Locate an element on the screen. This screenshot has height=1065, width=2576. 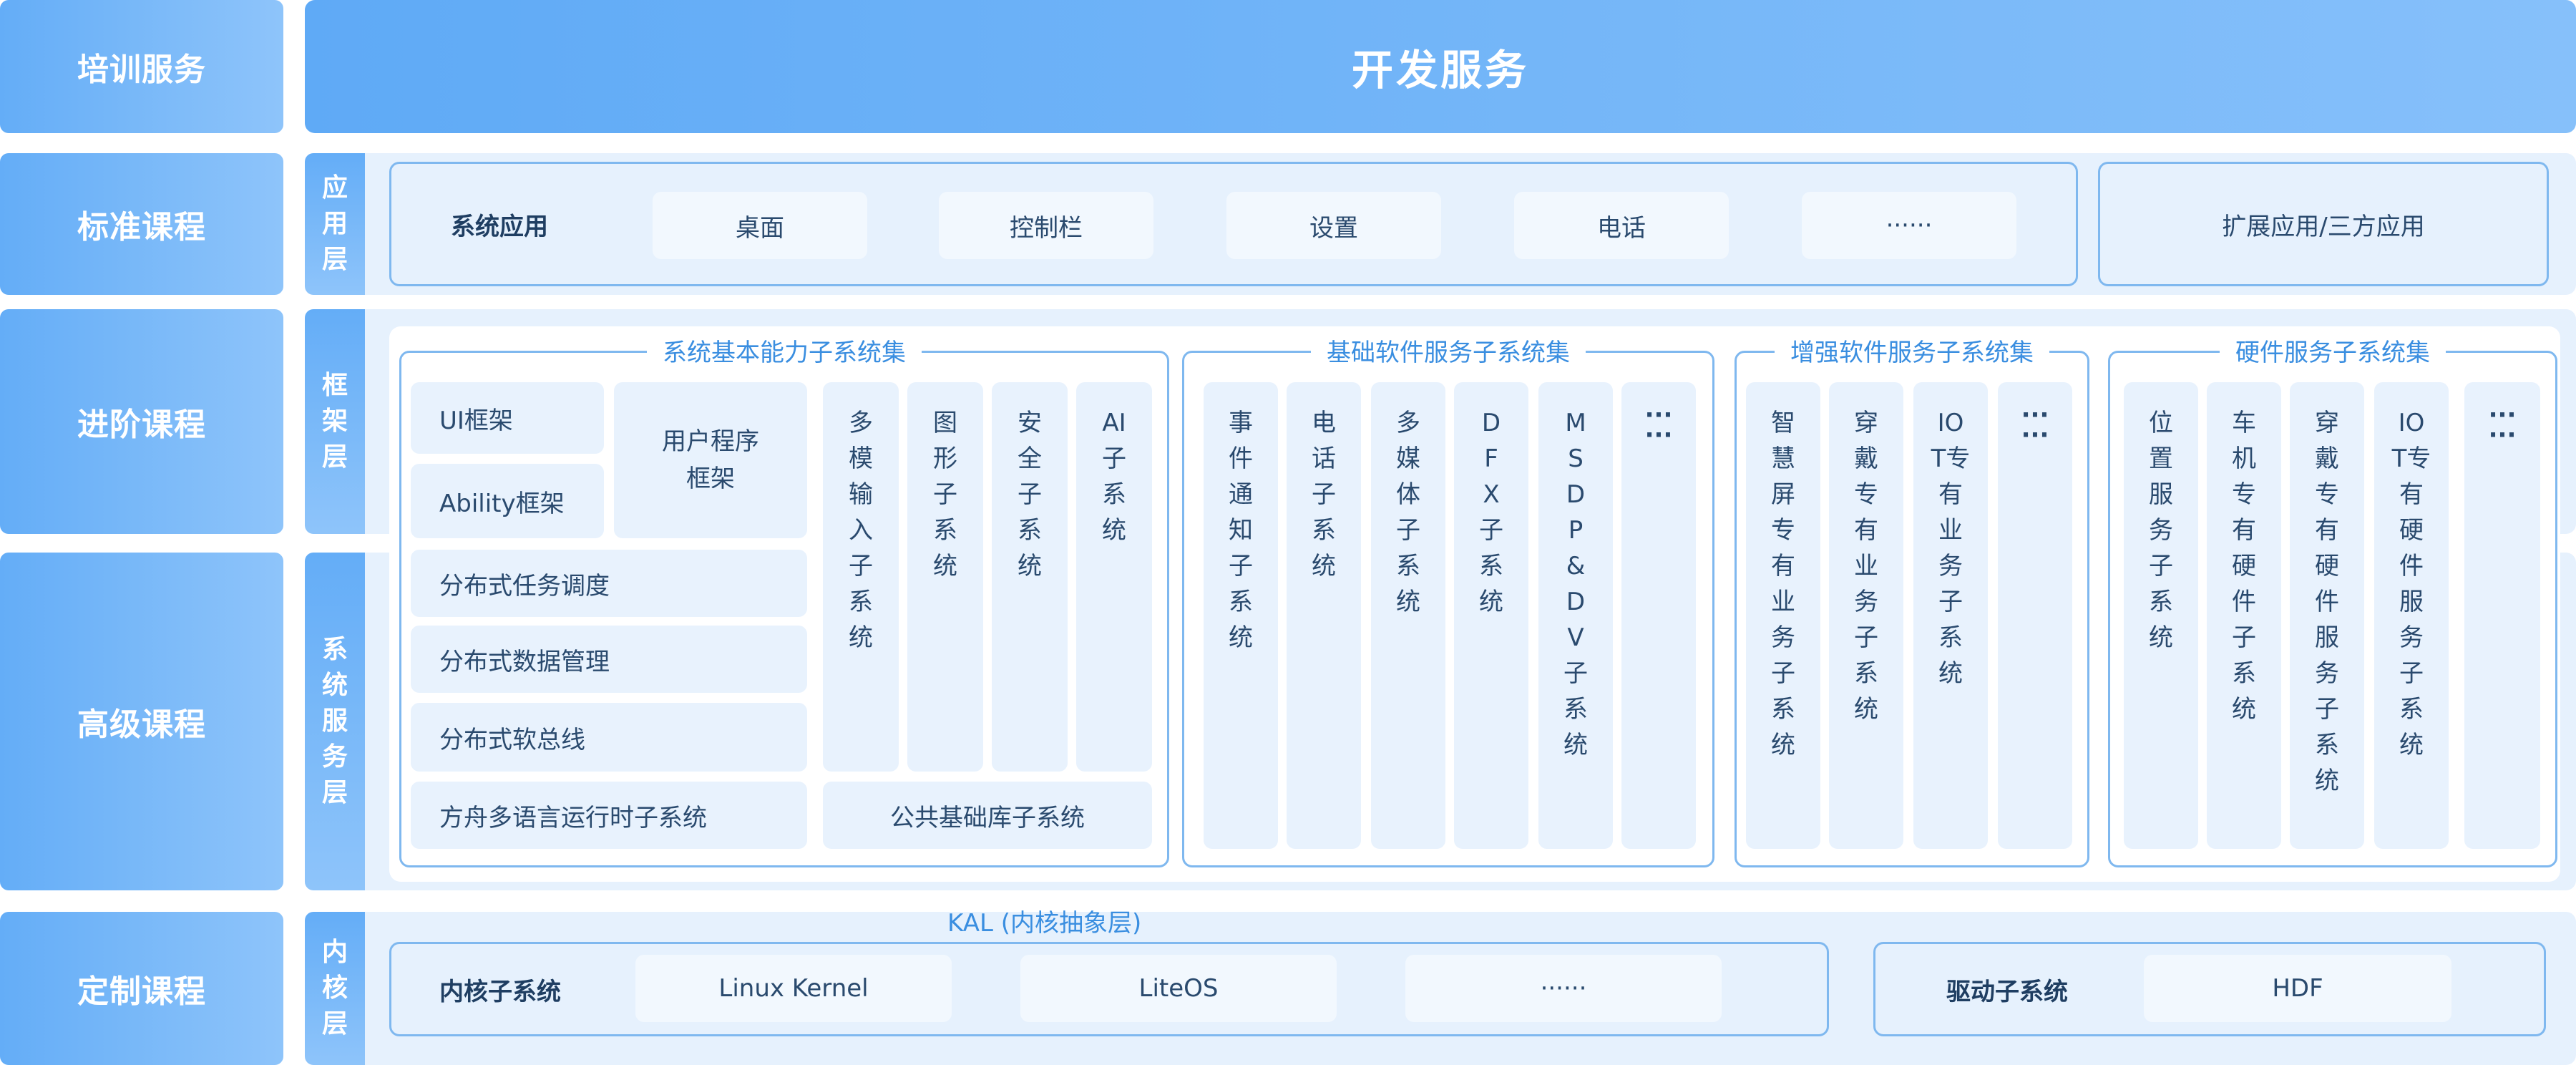
graphics-subsystem: 图形子系统 is located at coordinates (945, 577).